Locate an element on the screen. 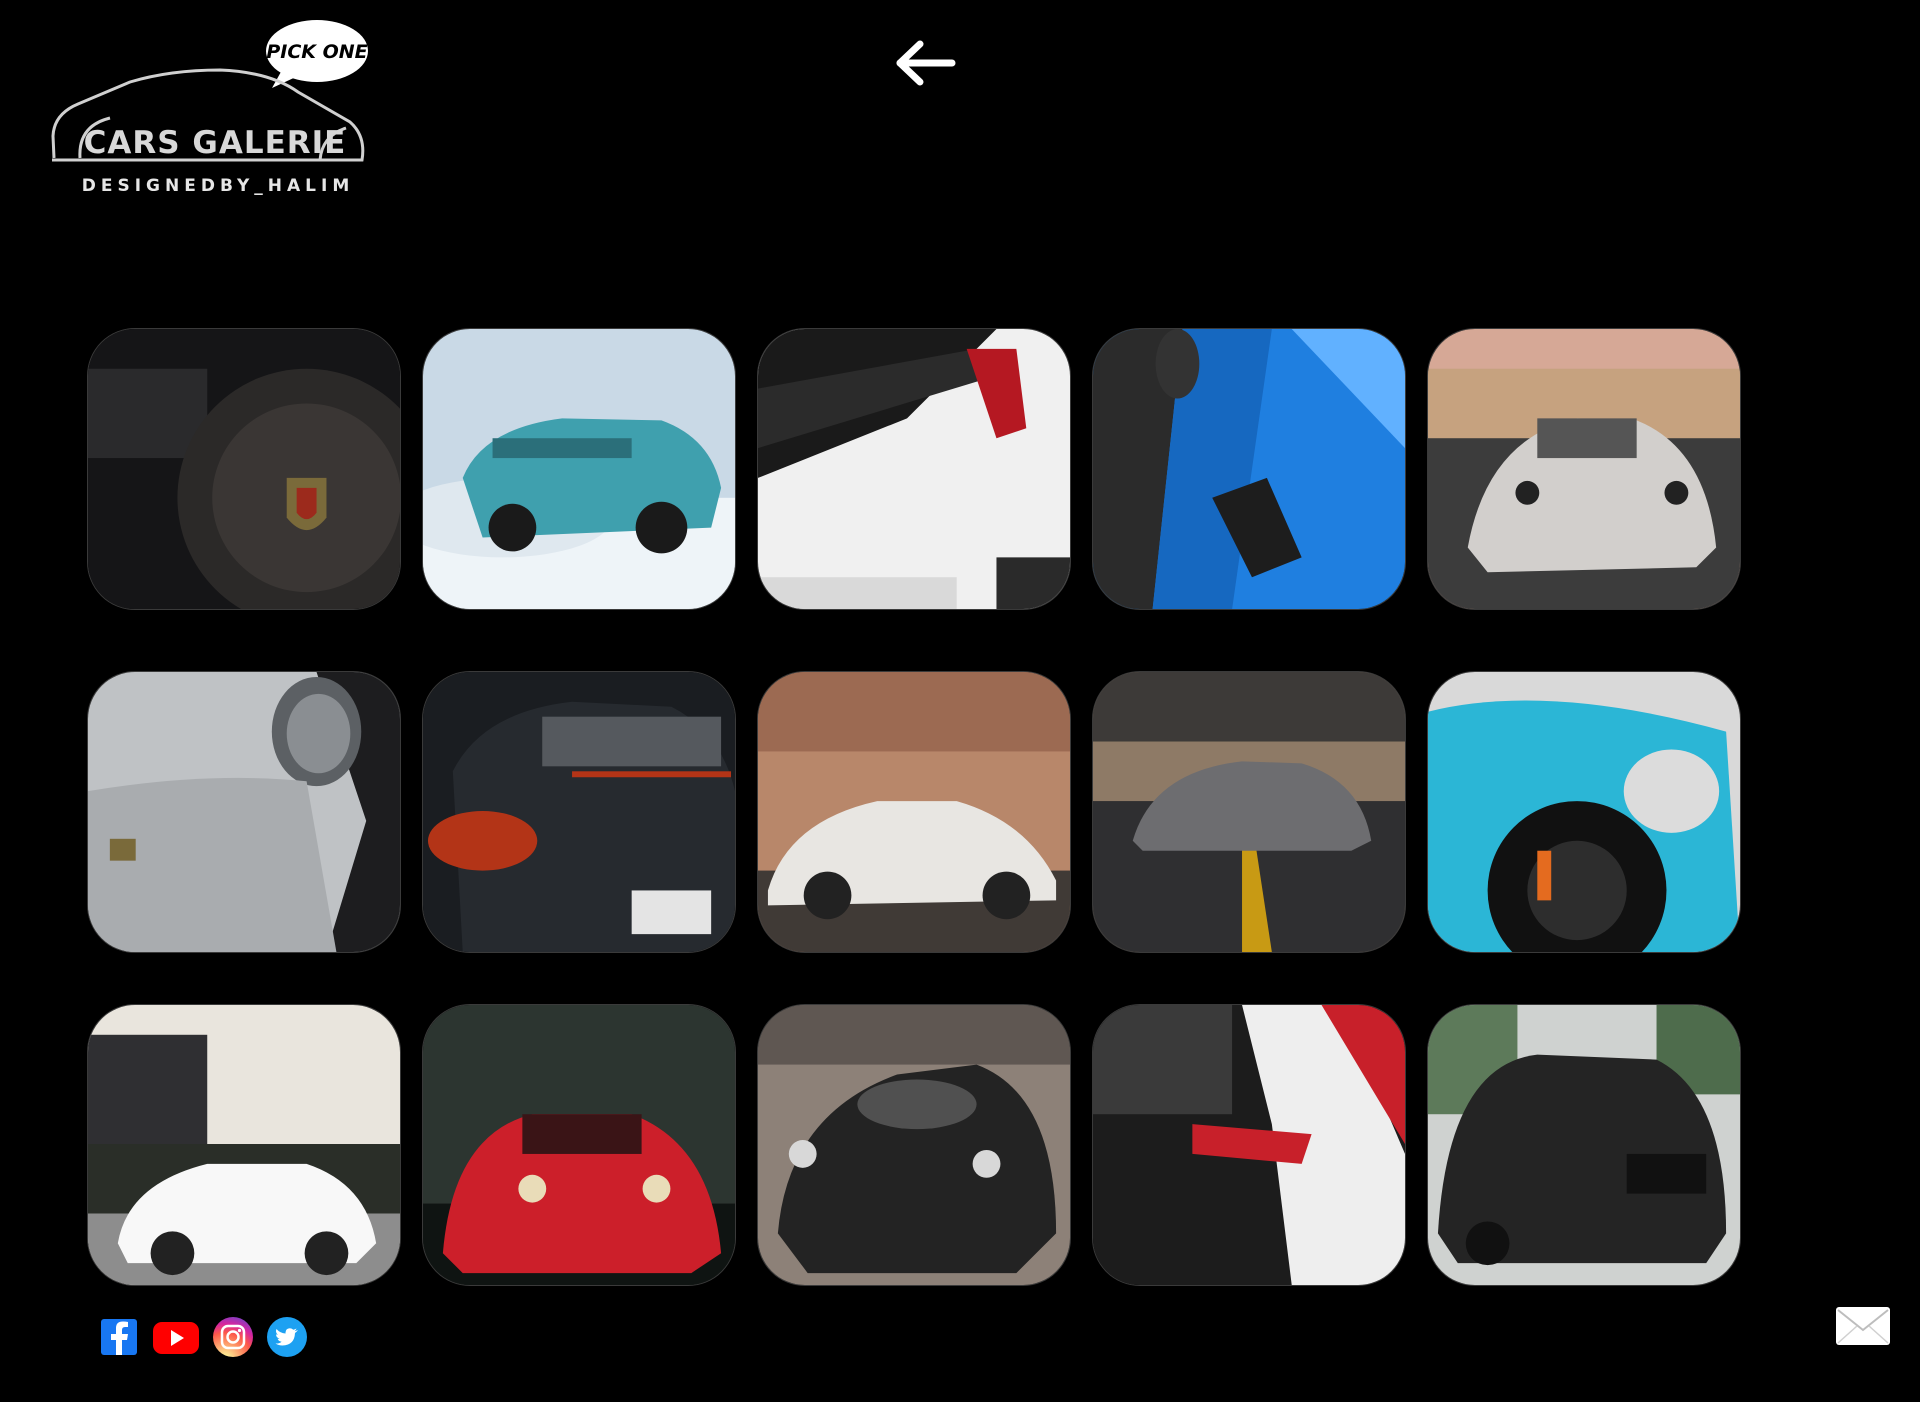 This screenshot has width=1920, height=1402. matte-black-cayenne-photo is located at coordinates (1584, 1145).